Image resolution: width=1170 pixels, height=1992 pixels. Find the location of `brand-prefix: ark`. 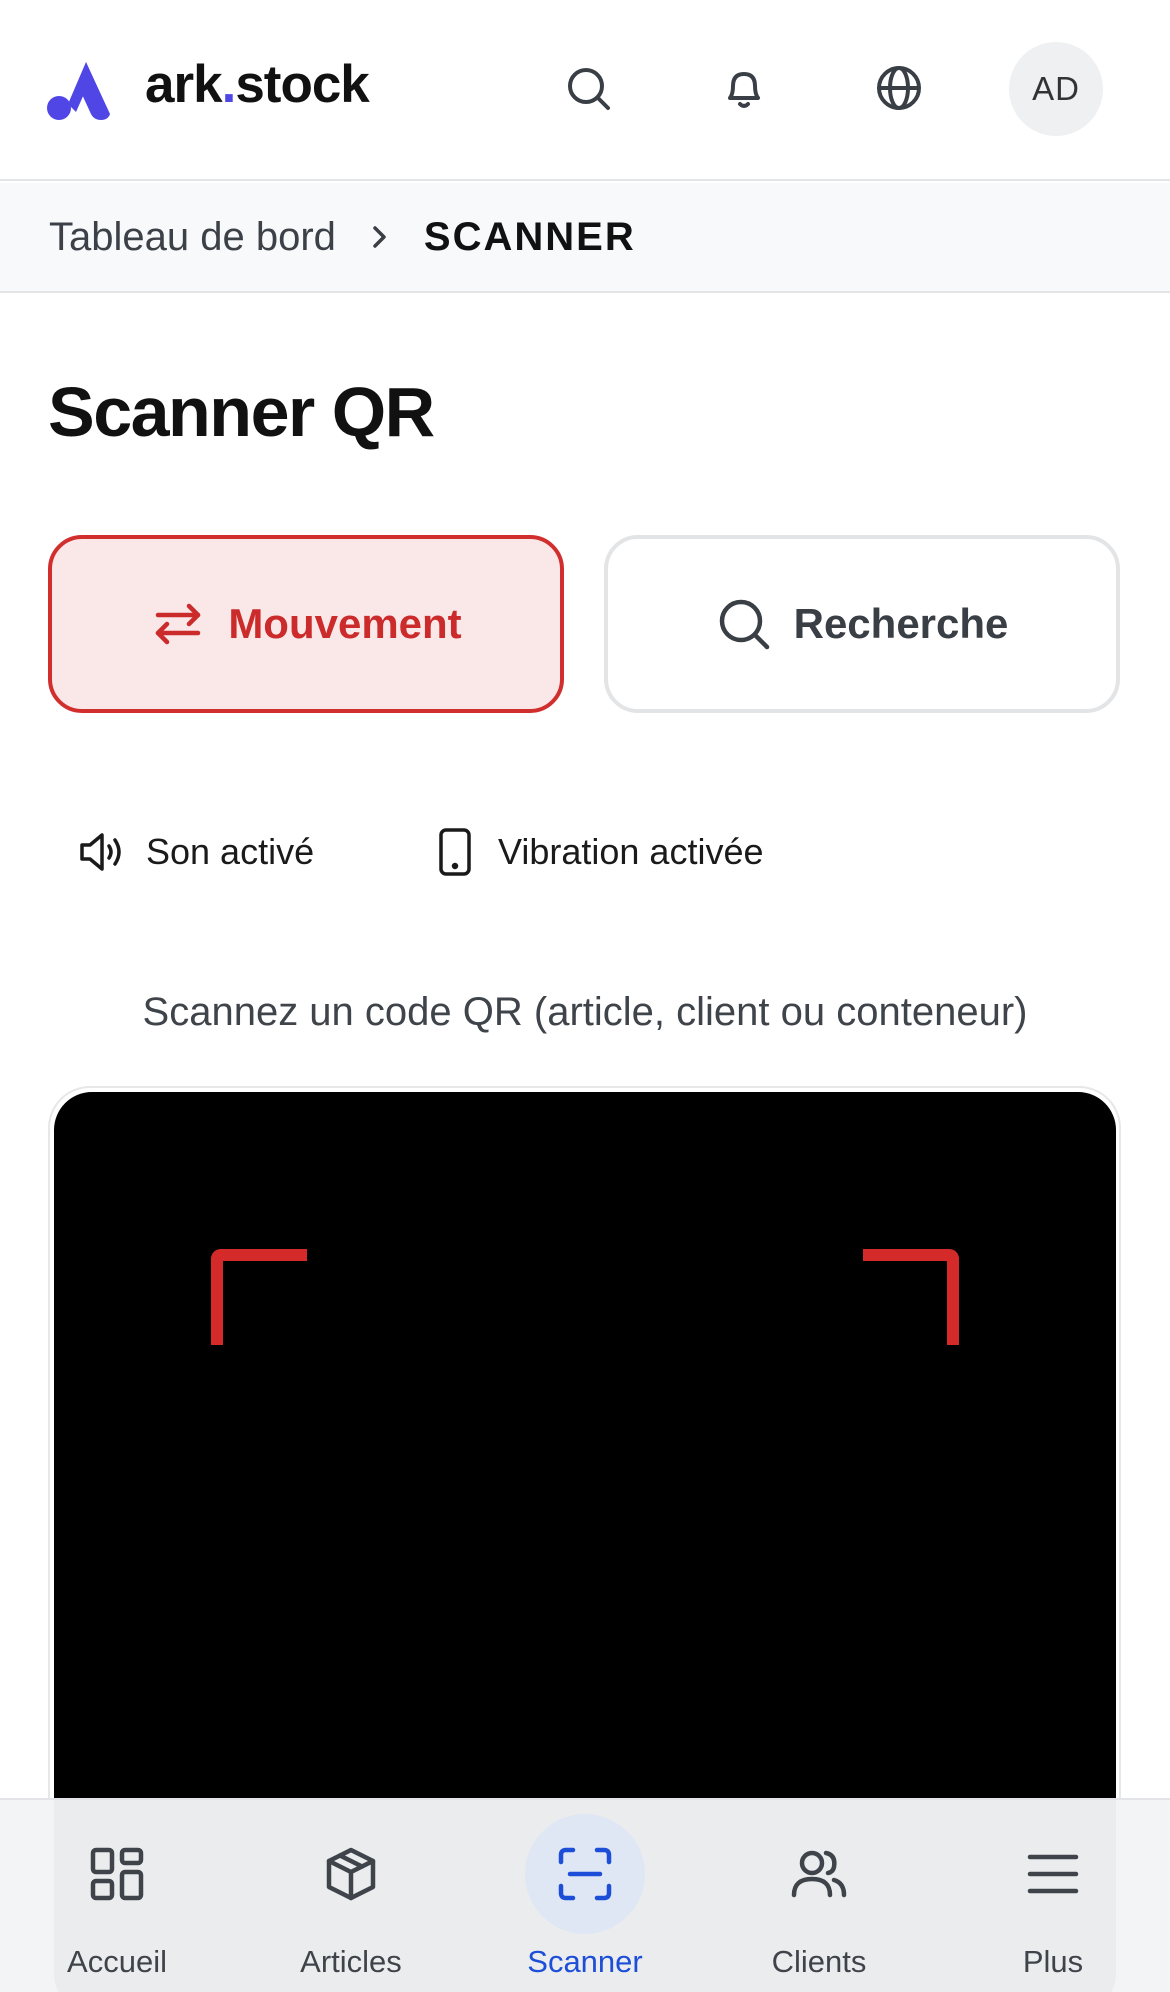

brand-prefix: ark is located at coordinates (184, 84).